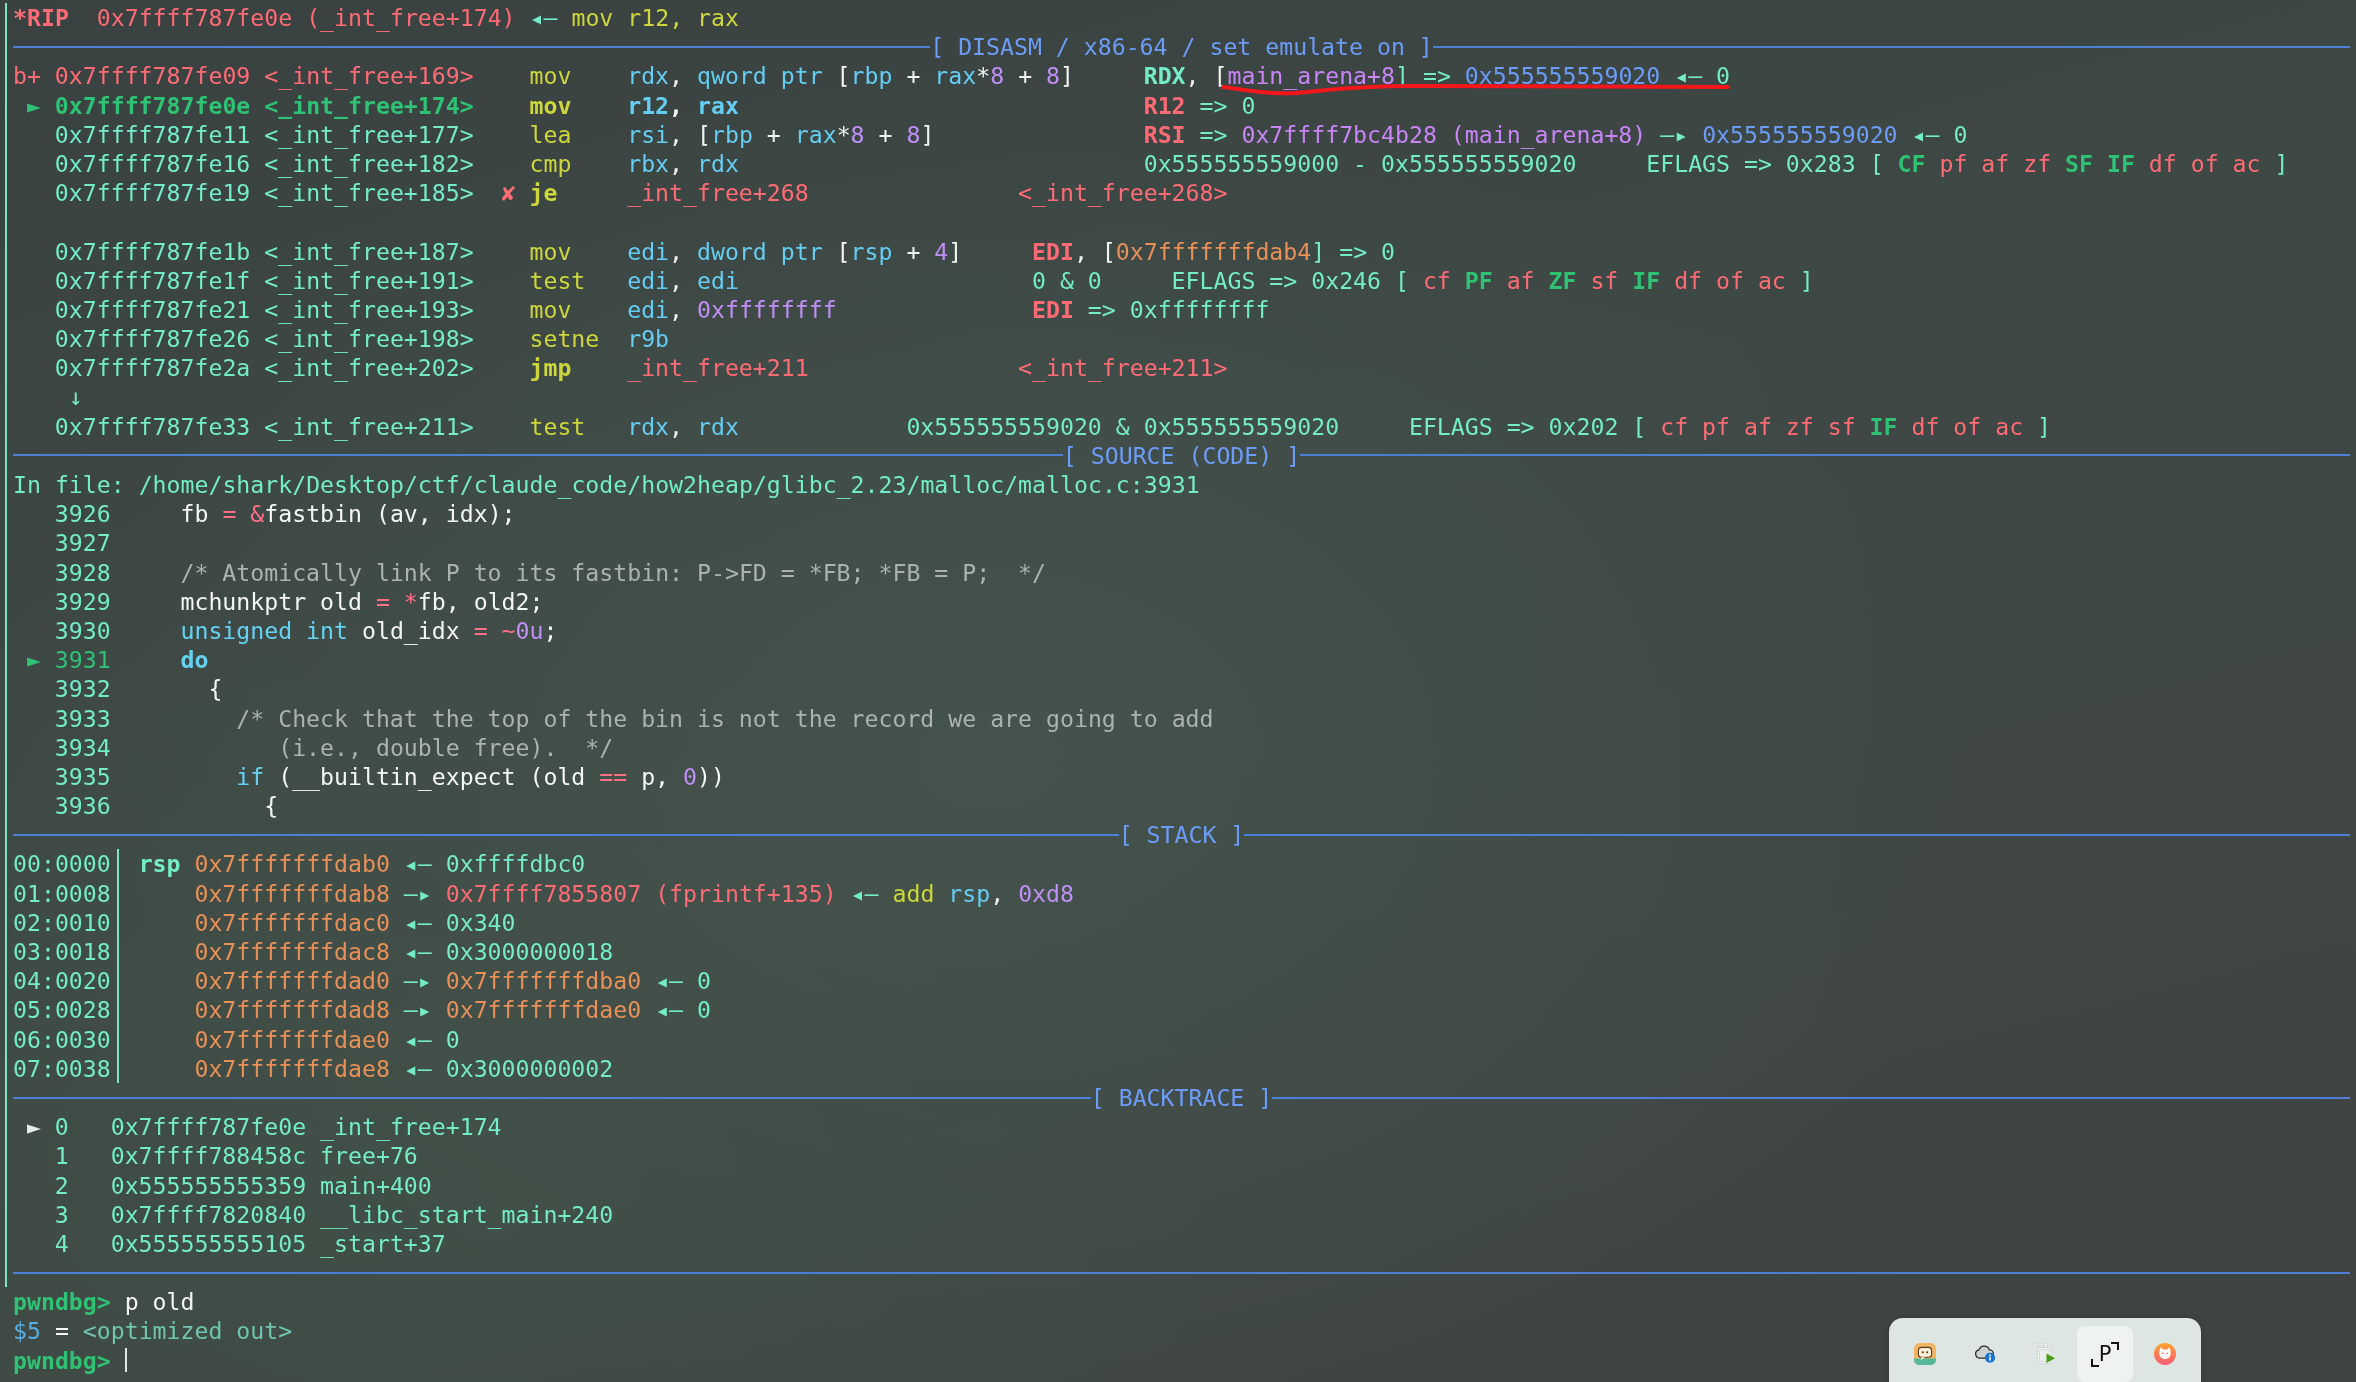 The image size is (2356, 1382). What do you see at coordinates (2079, 163) in the screenshot?
I see `flag-label: SF` at bounding box center [2079, 163].